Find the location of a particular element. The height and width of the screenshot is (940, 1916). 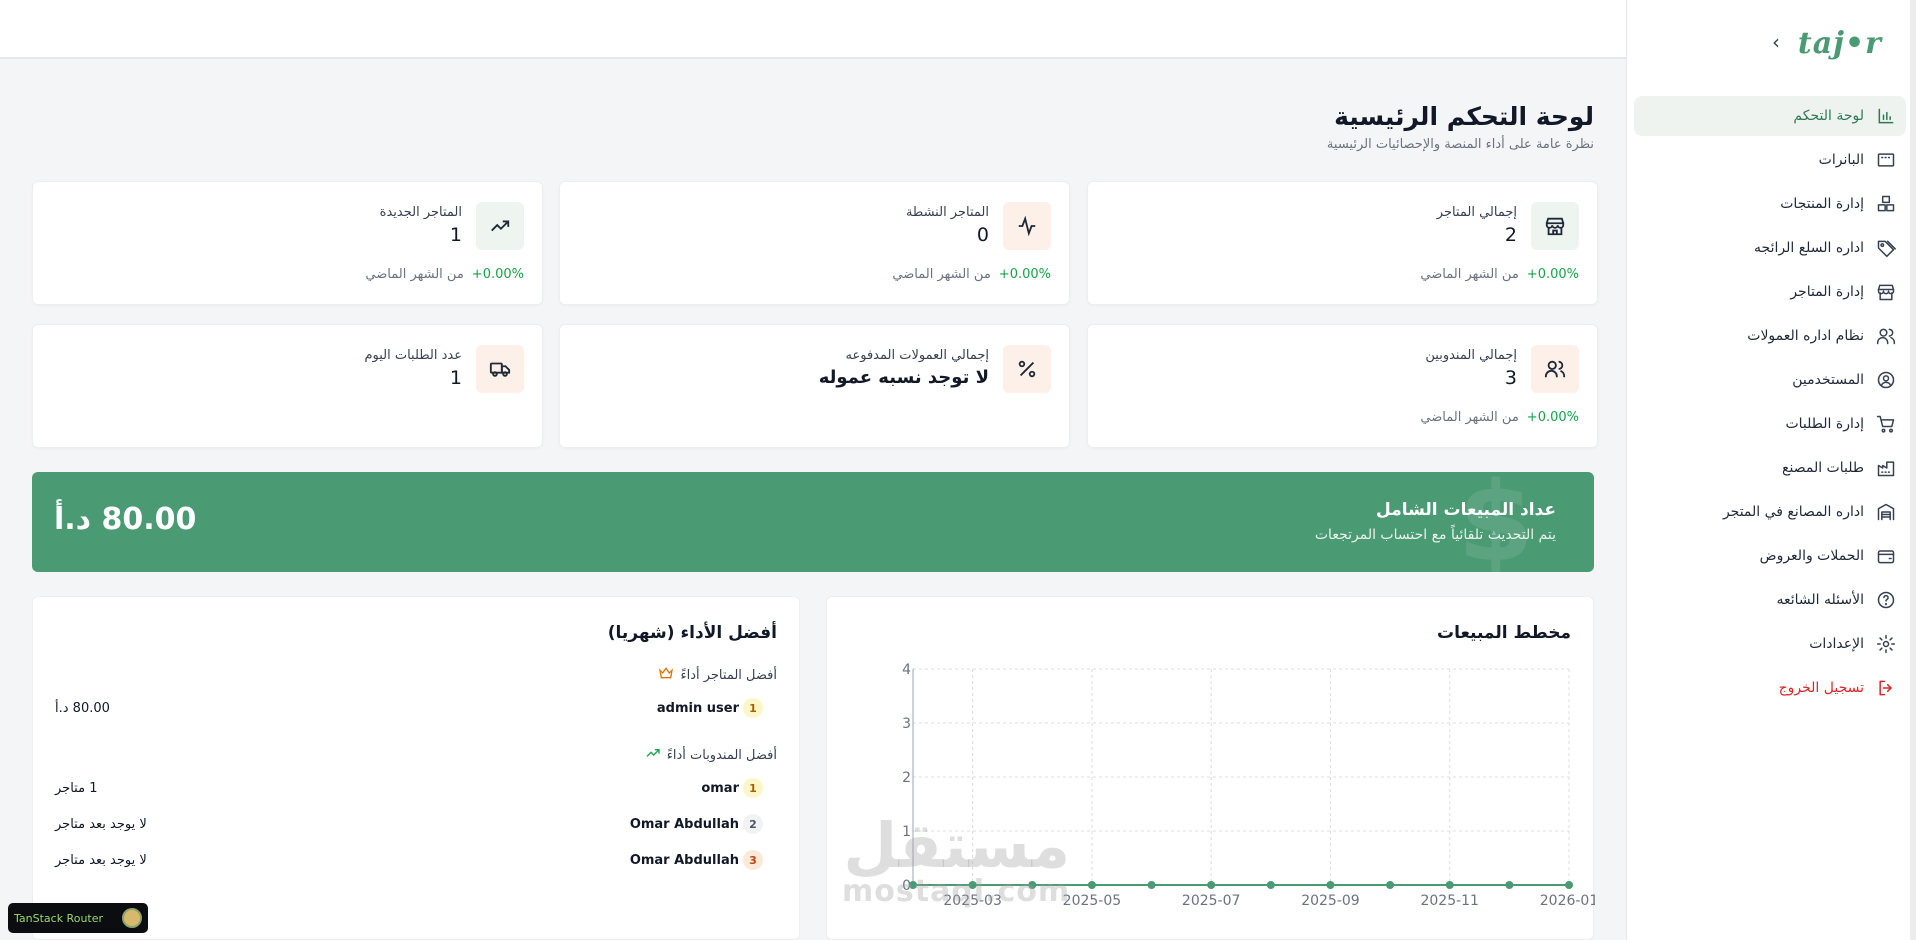

stat-label: إجمالي العمولات المدفوعه is located at coordinates (917, 355).